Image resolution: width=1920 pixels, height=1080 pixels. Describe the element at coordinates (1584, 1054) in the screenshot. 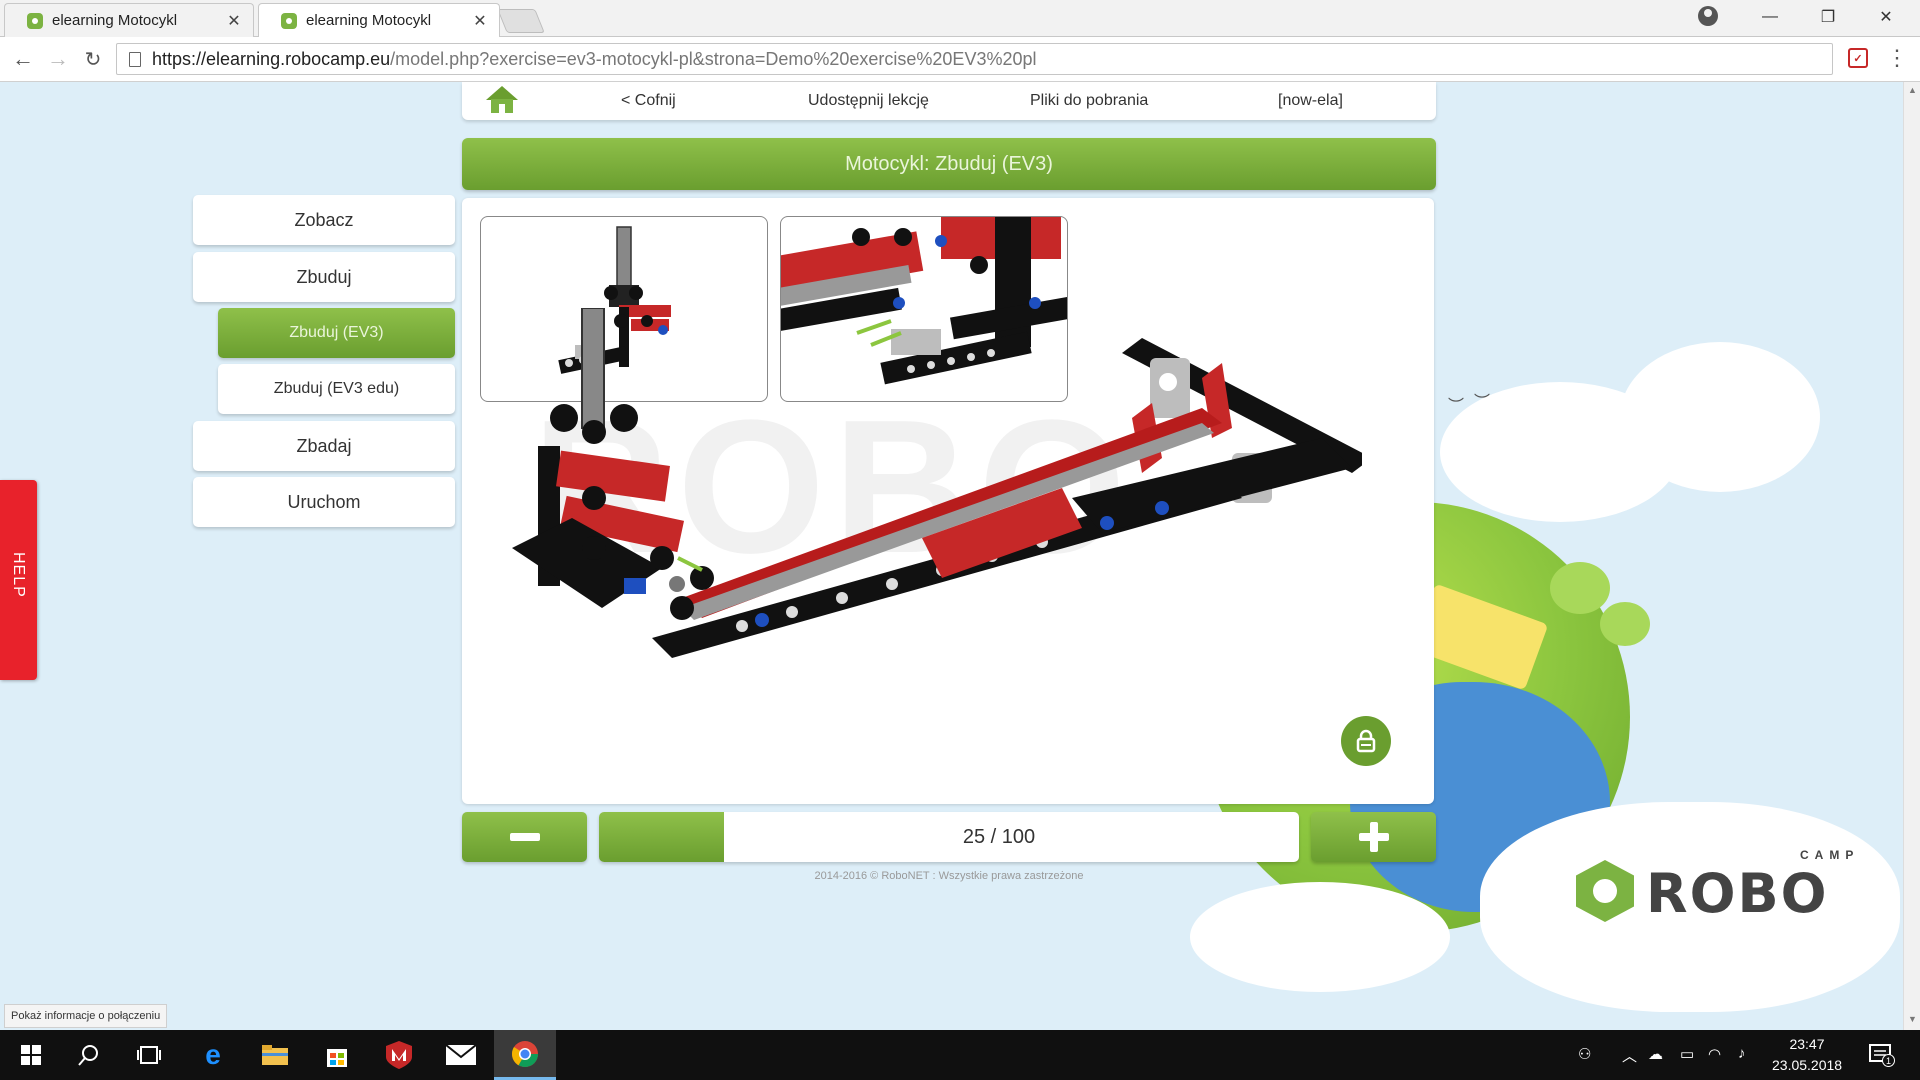

I see `people-icon: ⚇` at that location.